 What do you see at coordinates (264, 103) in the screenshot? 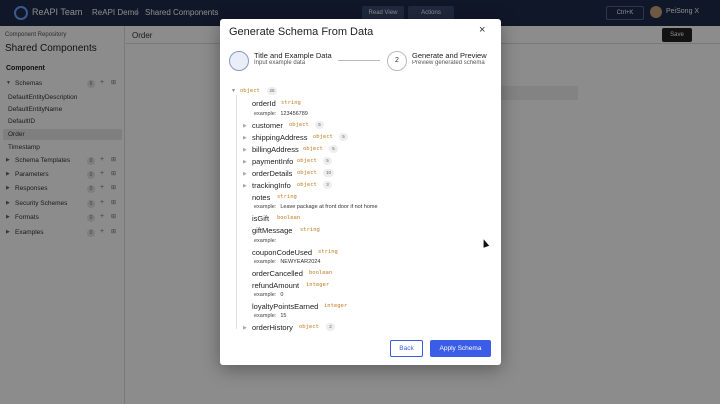
I see `property-name: orderId` at bounding box center [264, 103].